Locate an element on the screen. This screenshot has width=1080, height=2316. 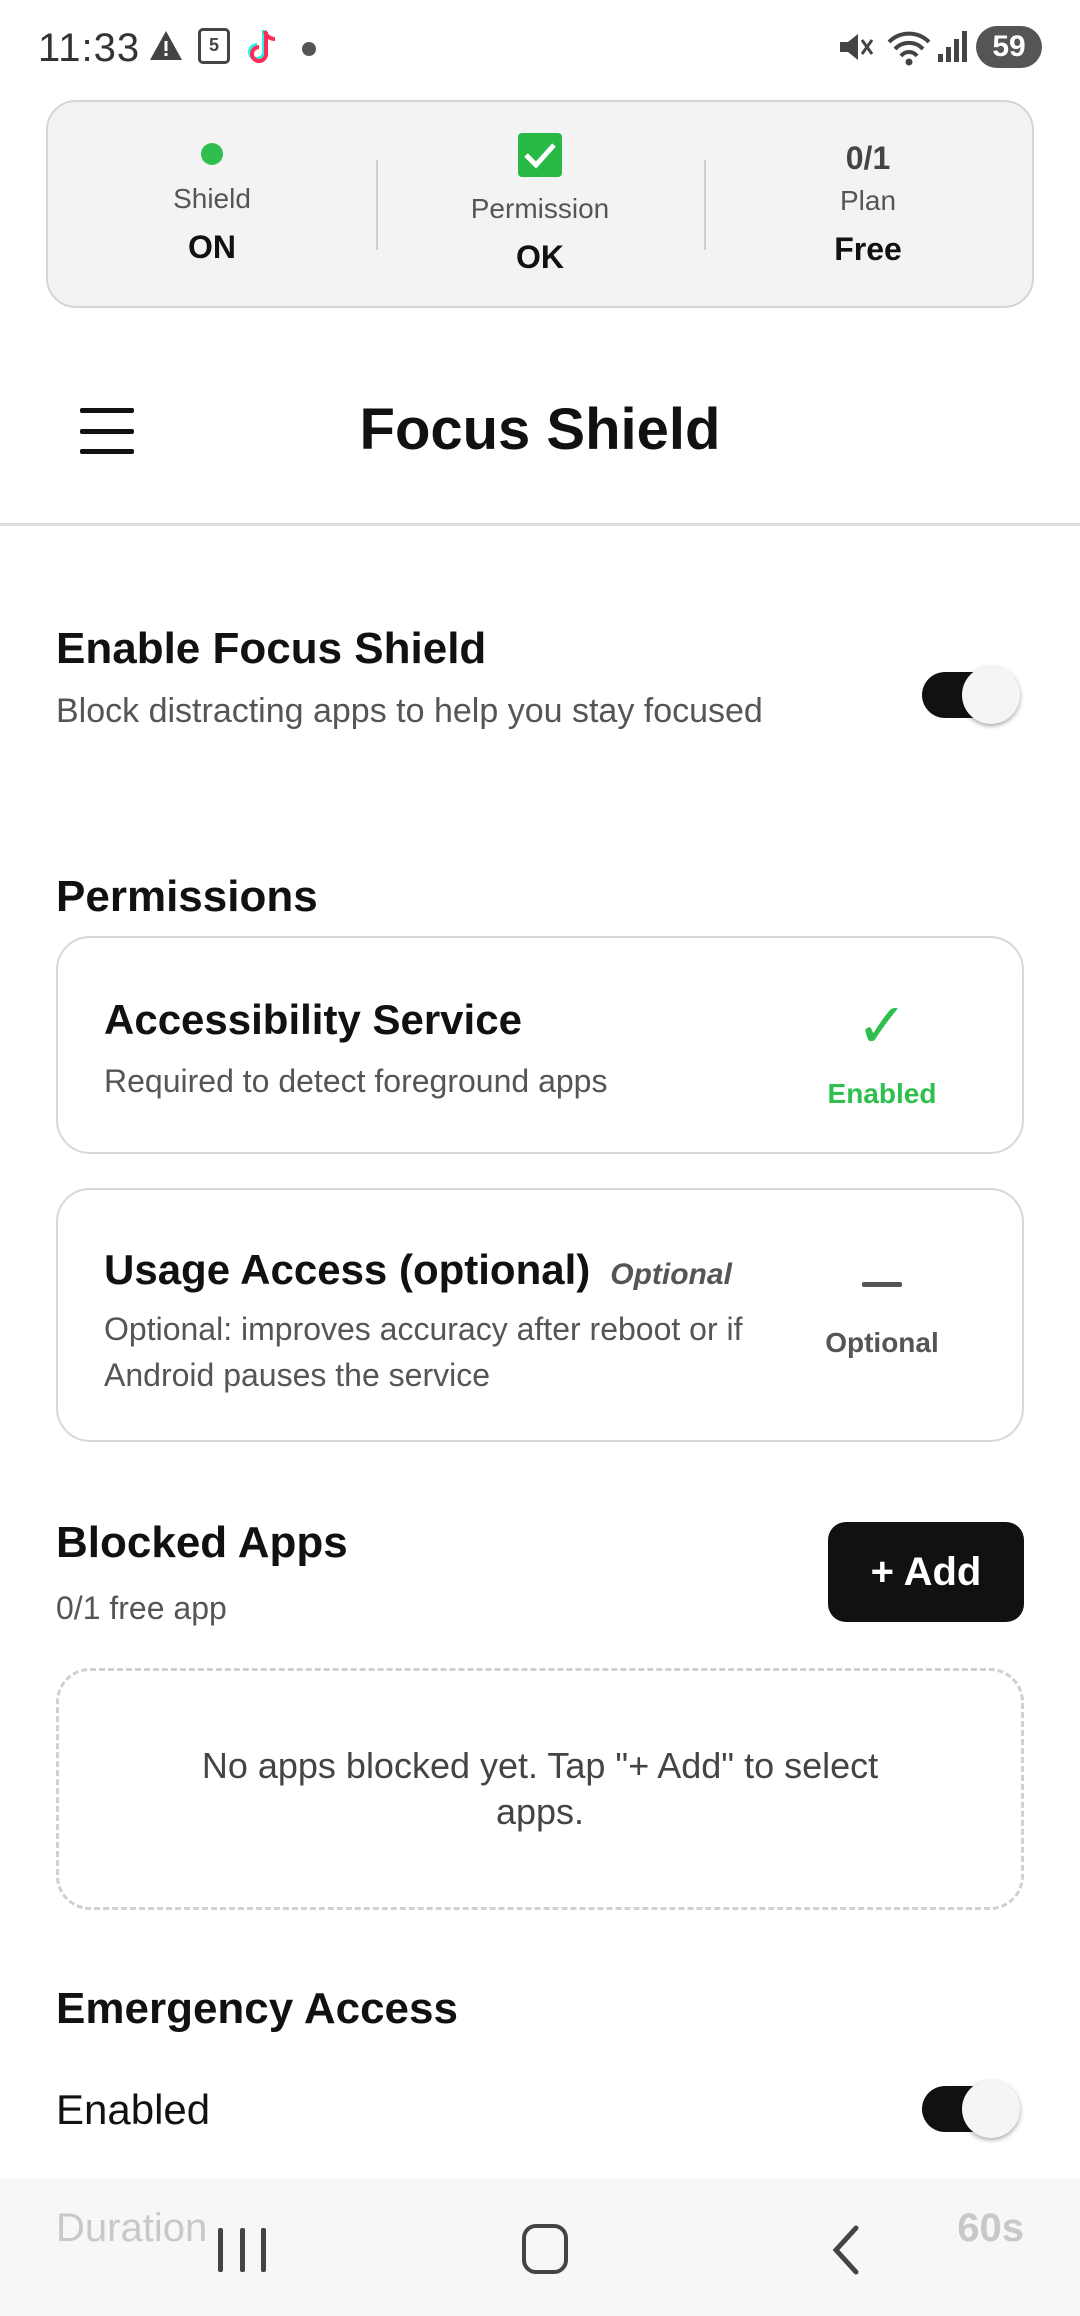
stat-plan: 0/1 Plan Free is located at coordinates (868, 204).